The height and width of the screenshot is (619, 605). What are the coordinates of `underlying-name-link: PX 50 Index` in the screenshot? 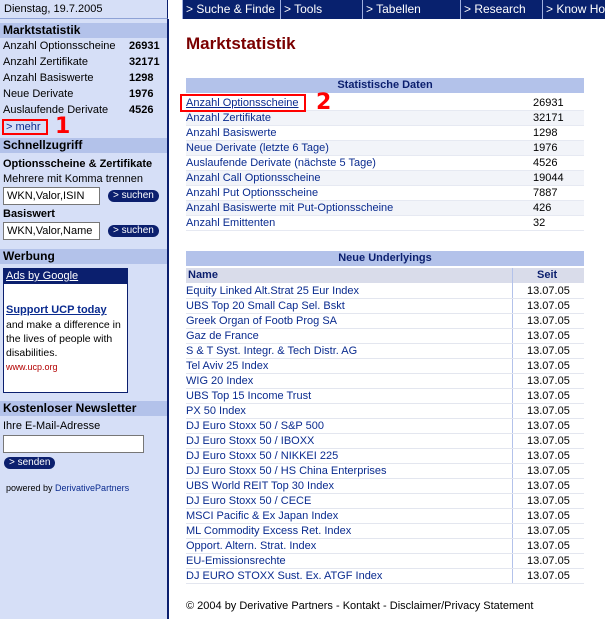 It's located at (216, 411).